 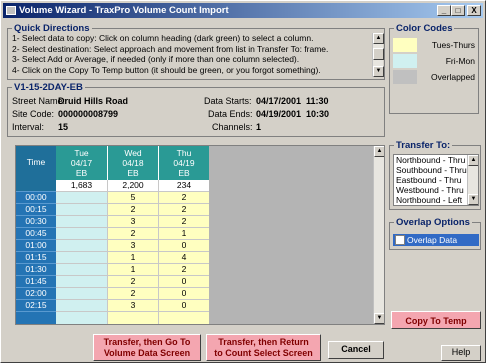 What do you see at coordinates (259, 127) in the screenshot?
I see `channels-value: 1` at bounding box center [259, 127].